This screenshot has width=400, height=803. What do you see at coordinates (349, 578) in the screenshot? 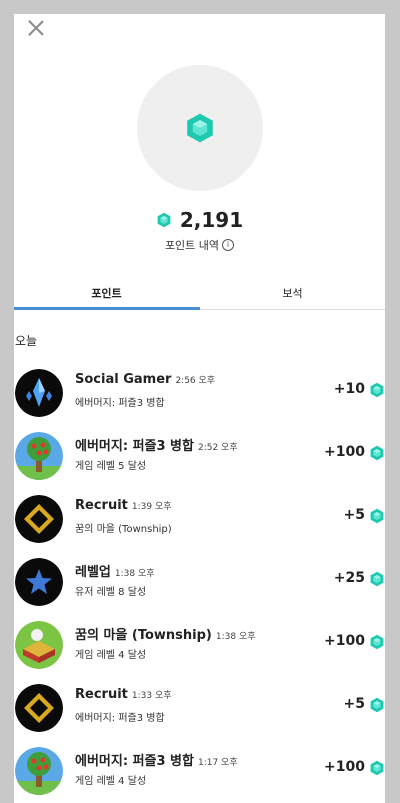
I see `row-amount: +25` at bounding box center [349, 578].